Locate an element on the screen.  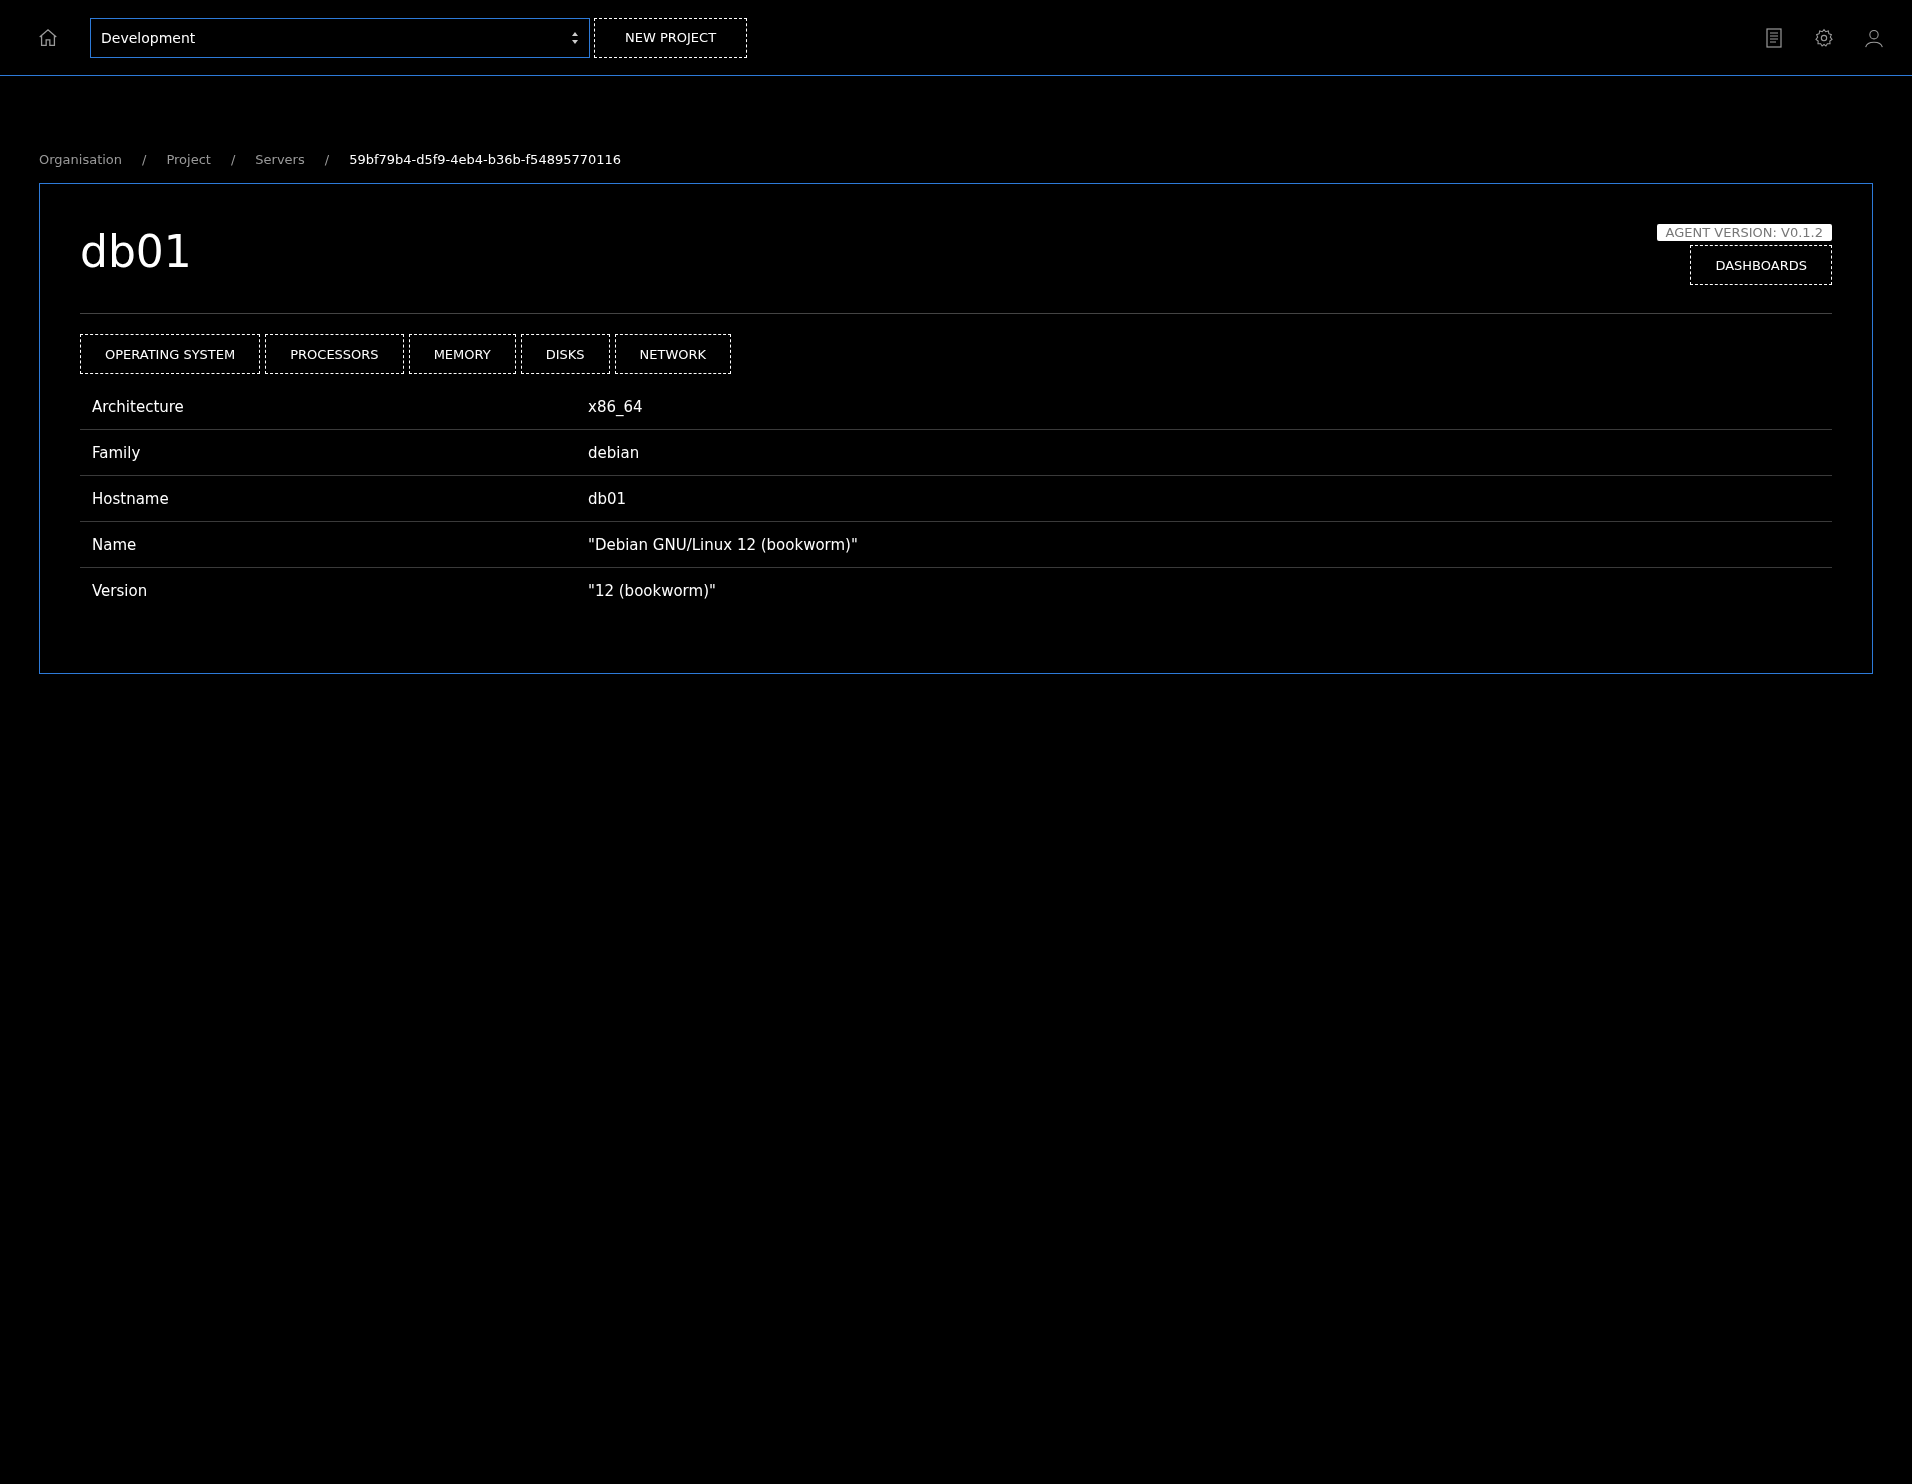
breadcrumb-link: 59bf79b4-d5f9-4eb4-b36b-f54895770116 is located at coordinates (485, 159).